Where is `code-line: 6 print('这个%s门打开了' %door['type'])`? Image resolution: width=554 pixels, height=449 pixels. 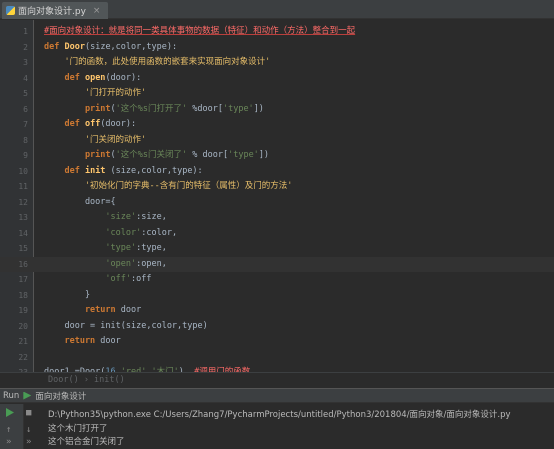 code-line: 6 print('这个%s门打开了' %door['type']) is located at coordinates (277, 110).